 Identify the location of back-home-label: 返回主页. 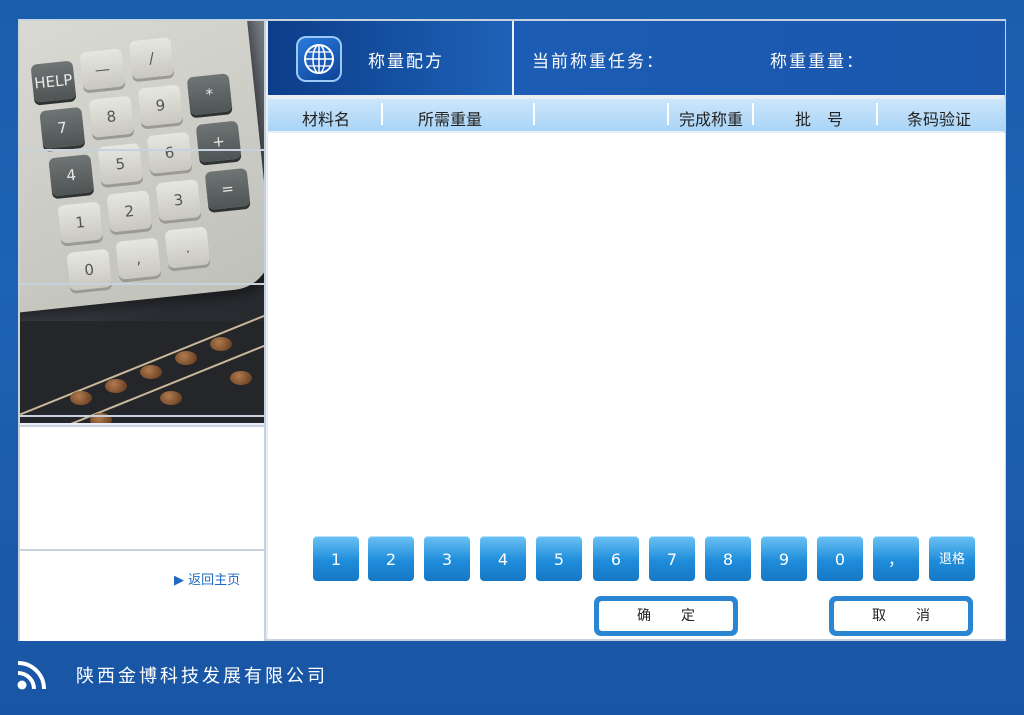
(214, 580).